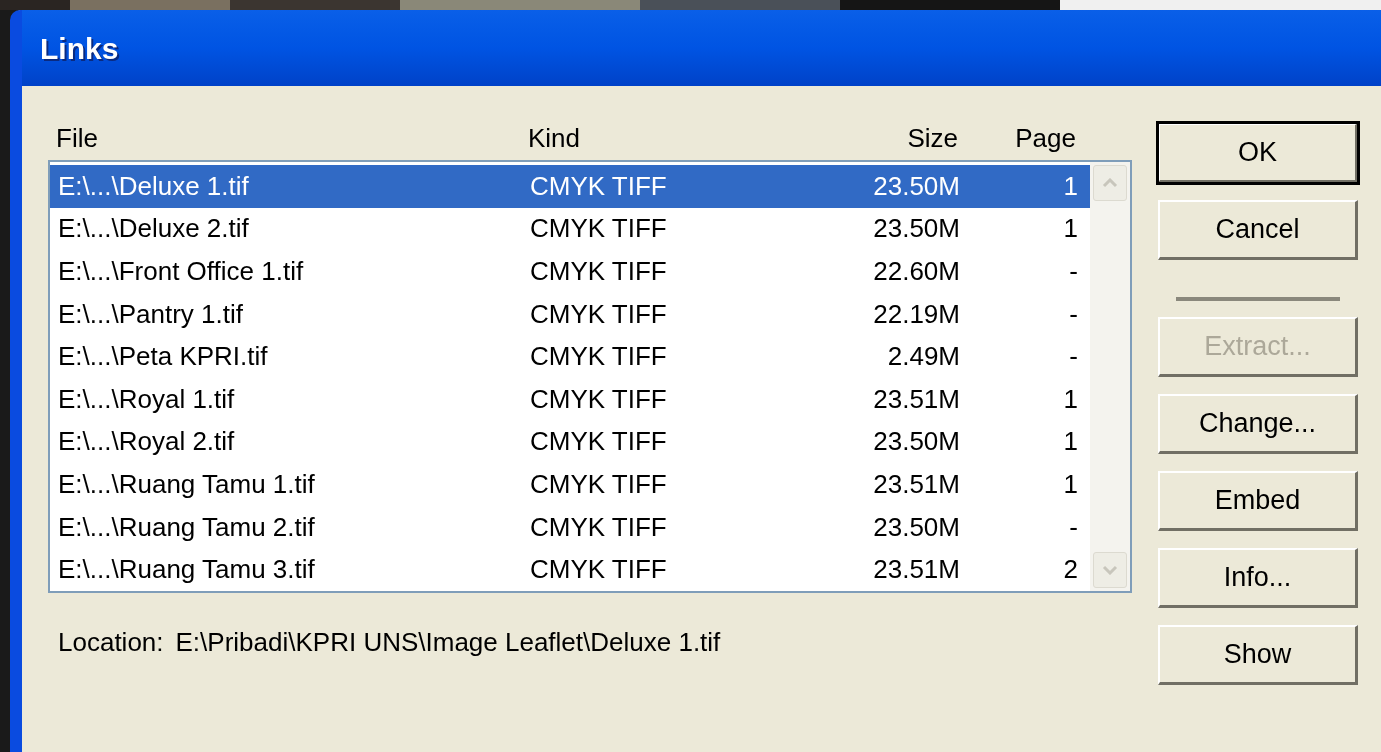 This screenshot has width=1381, height=752. I want to click on scroll-down-button, so click(1110, 570).